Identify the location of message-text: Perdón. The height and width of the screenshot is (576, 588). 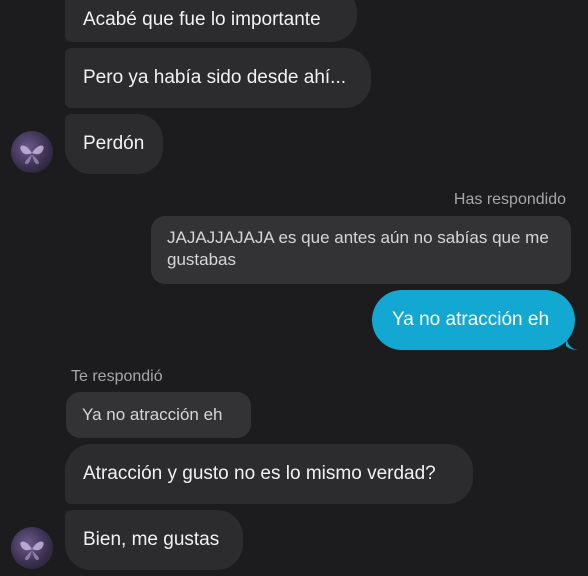
(114, 143).